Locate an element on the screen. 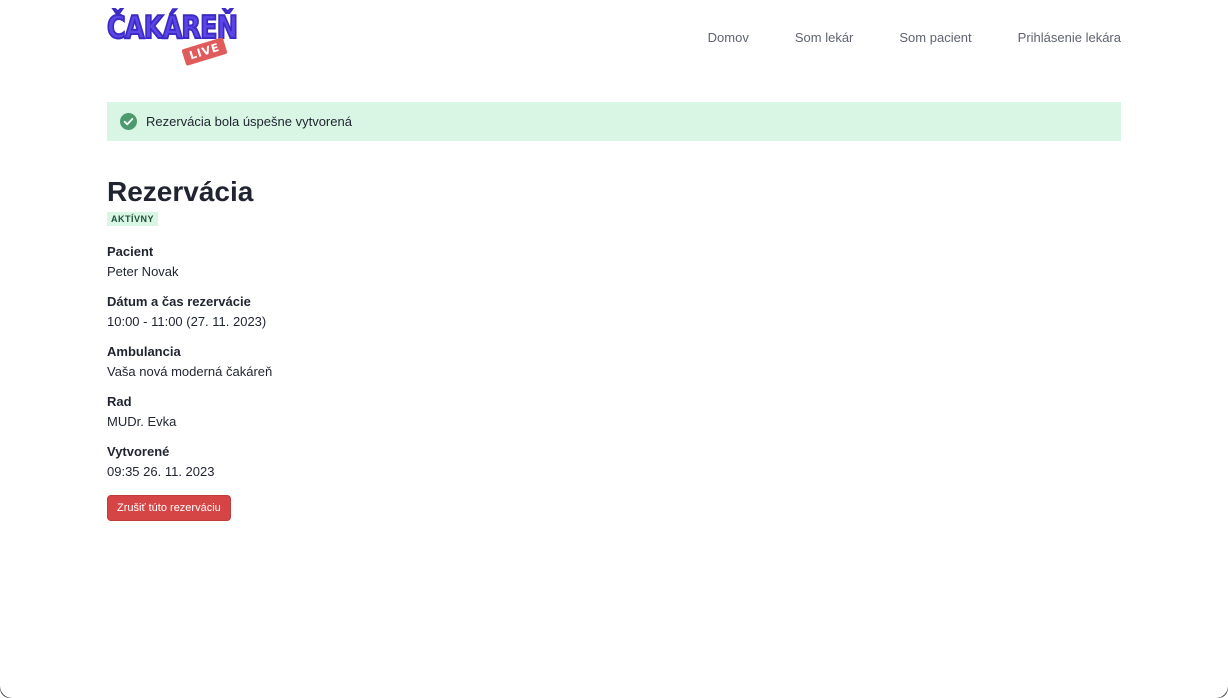 The height and width of the screenshot is (698, 1228). field-value: Vaša nová moderná čakáreň is located at coordinates (190, 371).